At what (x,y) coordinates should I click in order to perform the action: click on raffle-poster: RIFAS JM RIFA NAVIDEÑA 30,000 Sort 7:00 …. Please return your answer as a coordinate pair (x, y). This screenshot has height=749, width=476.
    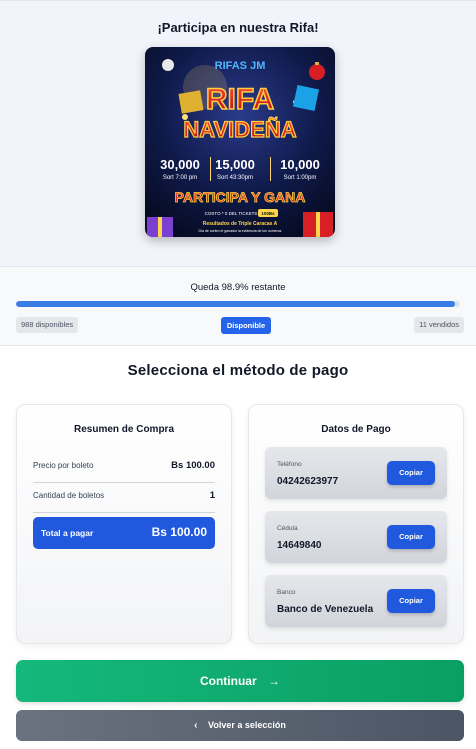
    Looking at the image, I should click on (240, 142).